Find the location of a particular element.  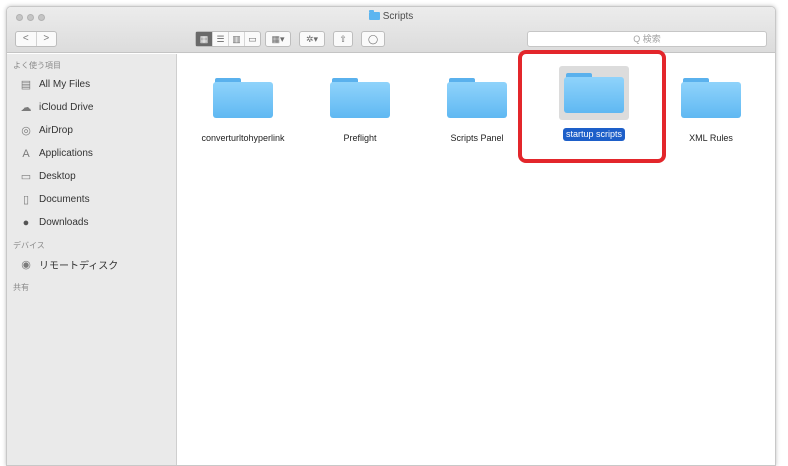

sidebar-item-applications: A Applications is located at coordinates (91, 153).